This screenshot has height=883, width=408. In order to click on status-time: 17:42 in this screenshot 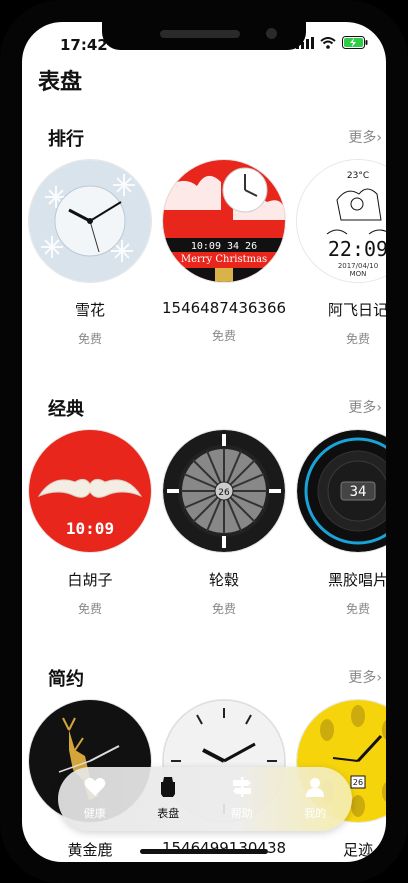, I will do `click(84, 45)`.